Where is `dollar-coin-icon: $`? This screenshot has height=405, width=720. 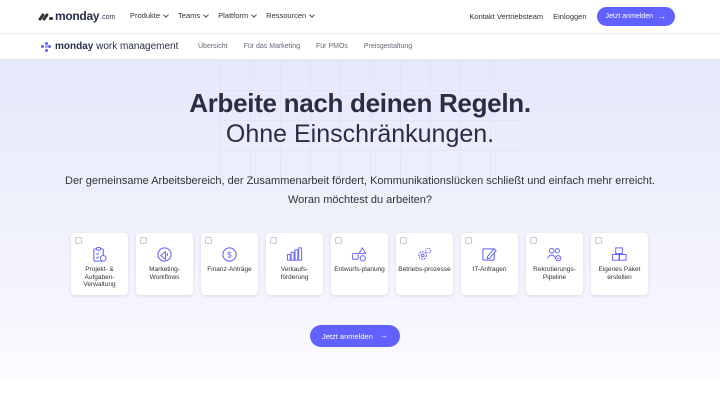 dollar-coin-icon: $ is located at coordinates (229, 254).